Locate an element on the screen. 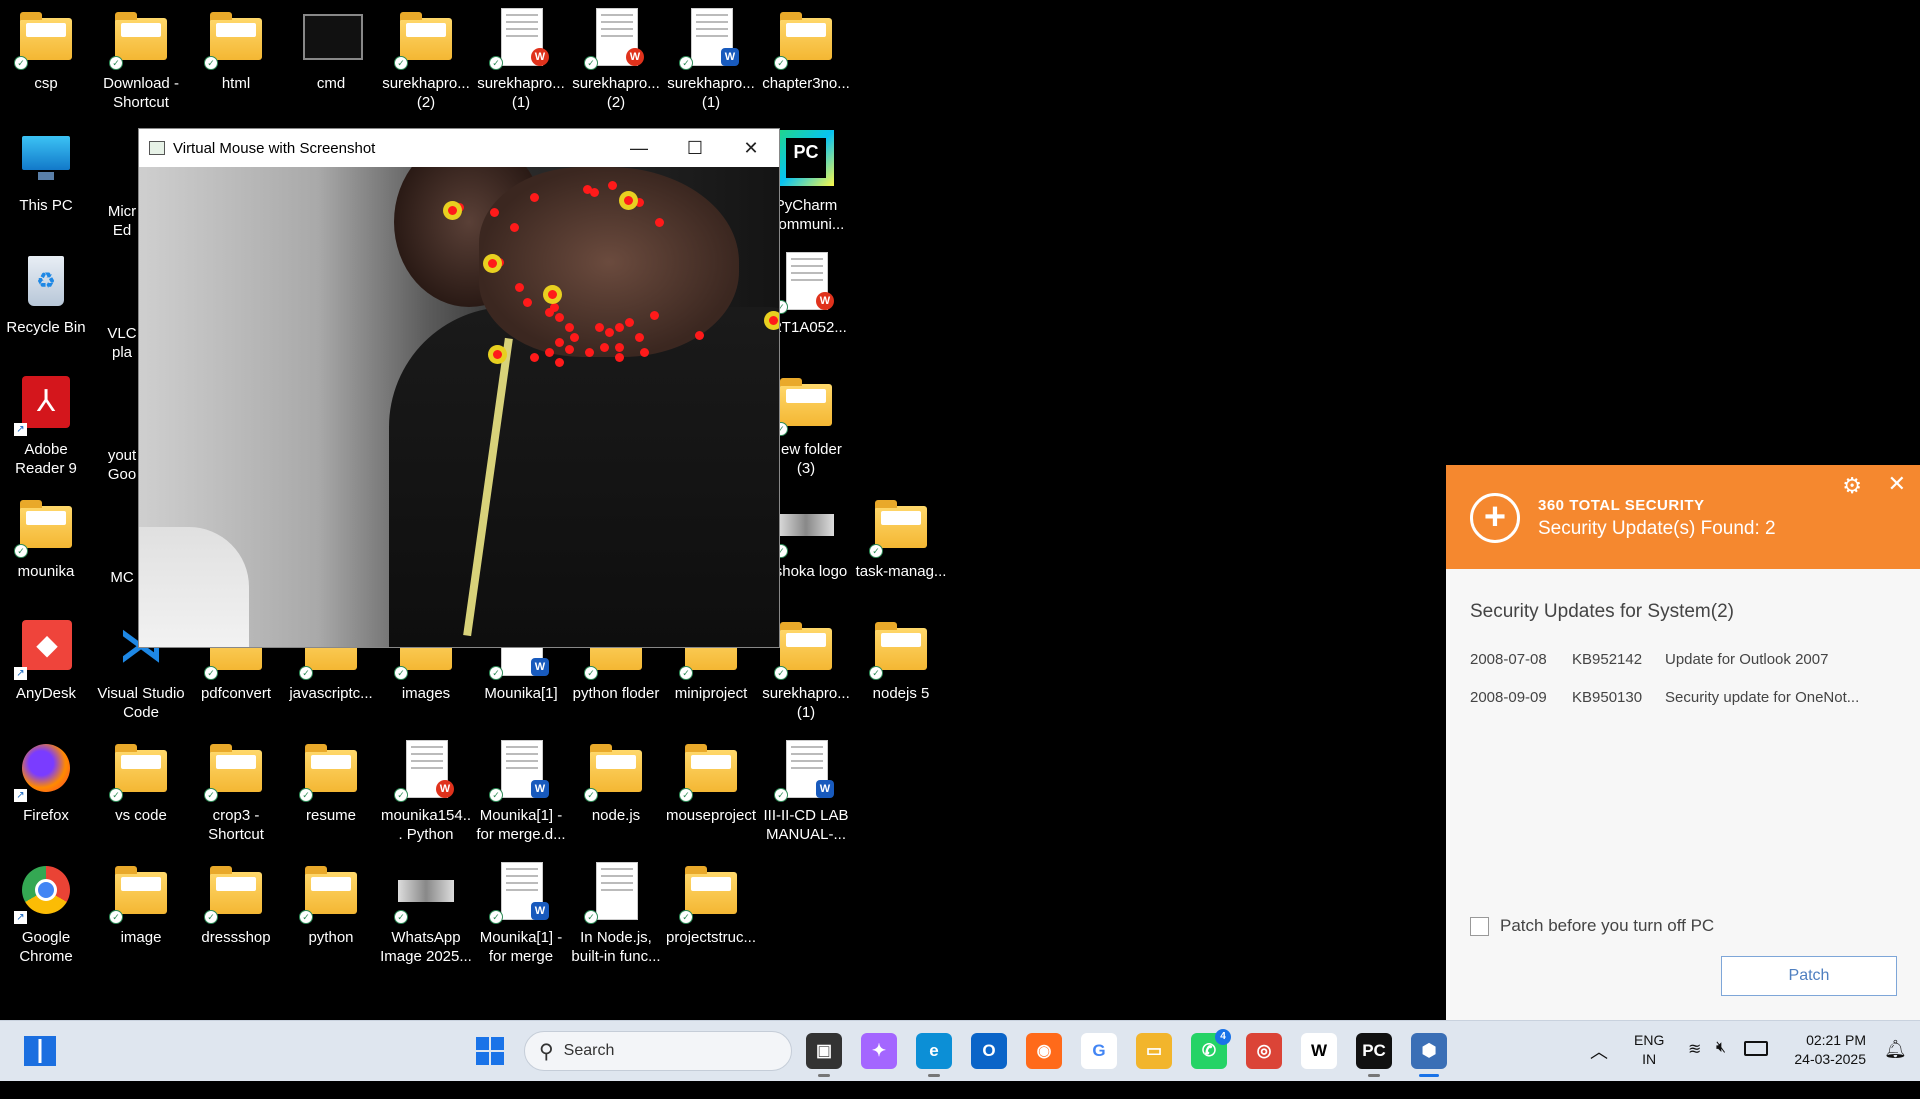  close-icon: ✕ is located at coordinates (1897, 484).